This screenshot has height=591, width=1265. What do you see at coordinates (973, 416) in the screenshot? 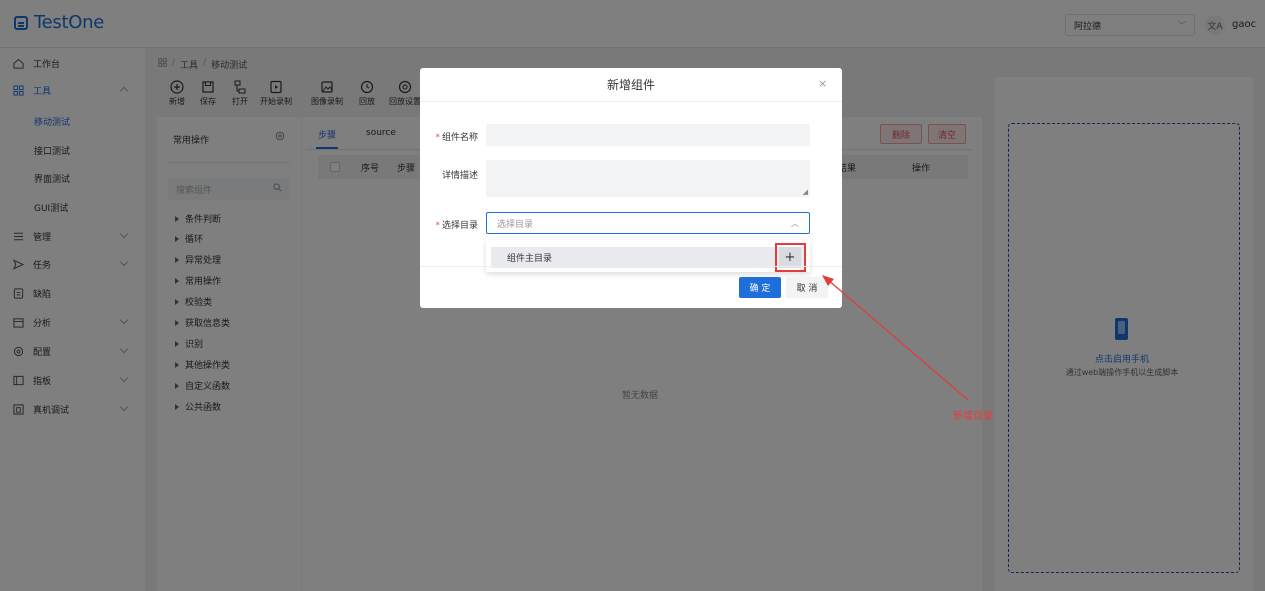
I see `annotation-label: 新增目录` at bounding box center [973, 416].